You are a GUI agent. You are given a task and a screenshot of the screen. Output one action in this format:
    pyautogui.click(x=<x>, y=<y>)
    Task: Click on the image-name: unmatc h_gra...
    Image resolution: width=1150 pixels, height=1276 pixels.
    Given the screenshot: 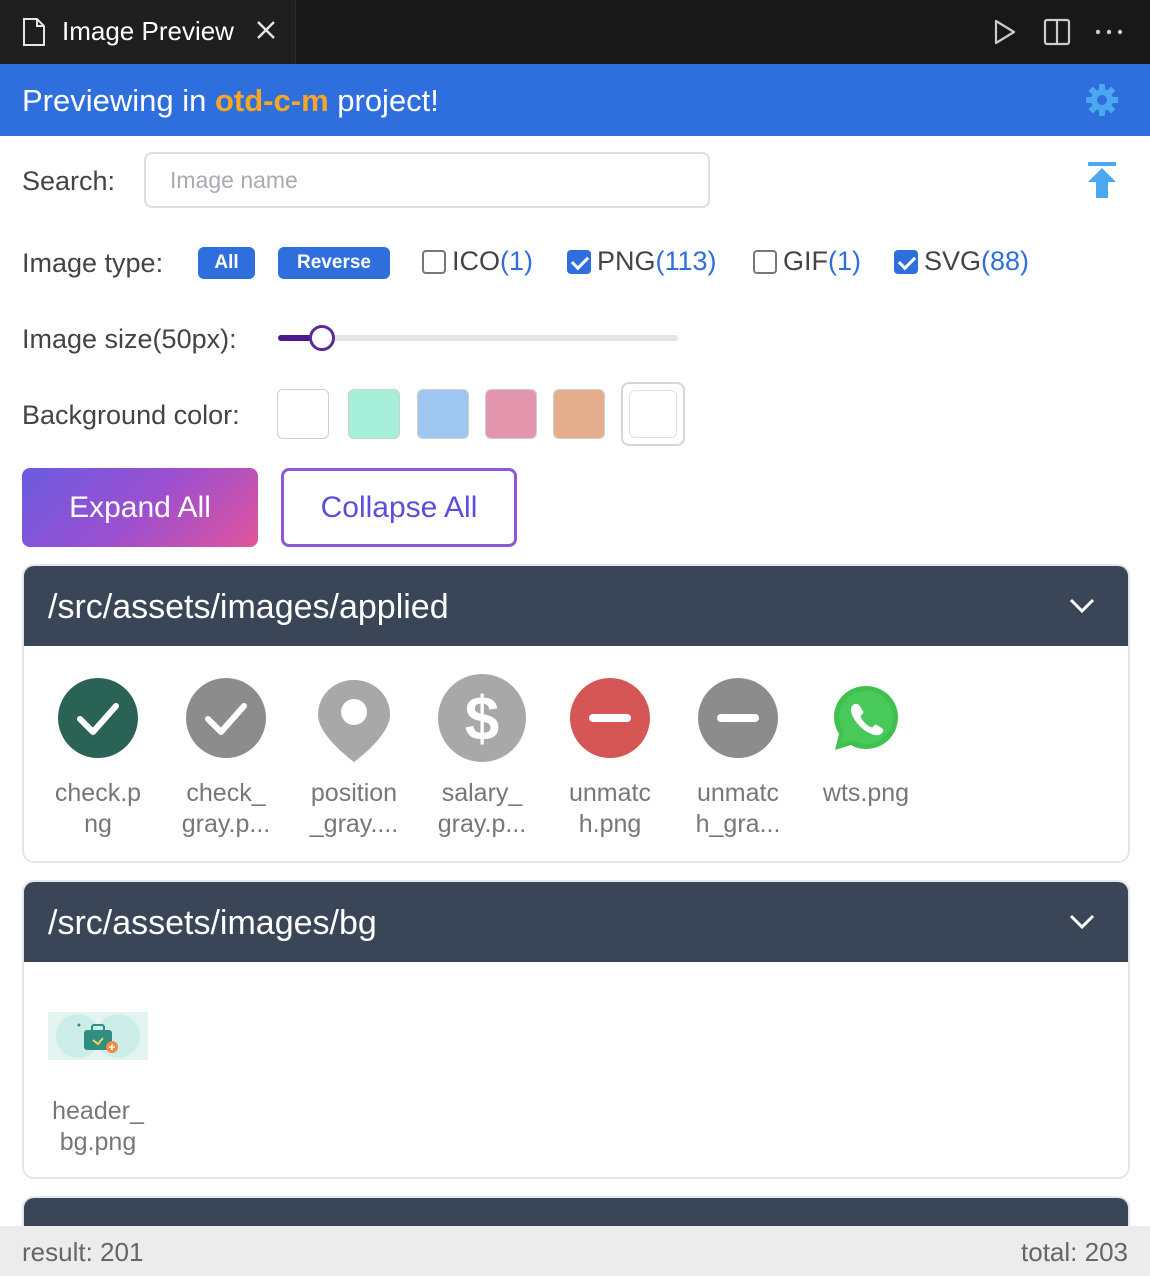 What is the action you would take?
    pyautogui.click(x=738, y=808)
    